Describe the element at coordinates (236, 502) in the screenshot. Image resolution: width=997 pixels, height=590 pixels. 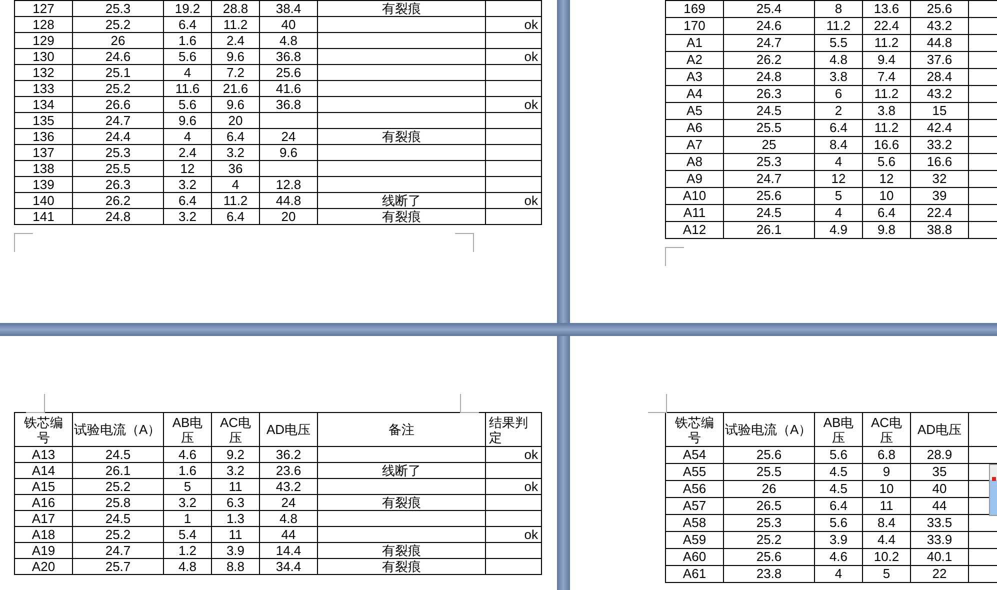
I see `table-cell: 6.3` at that location.